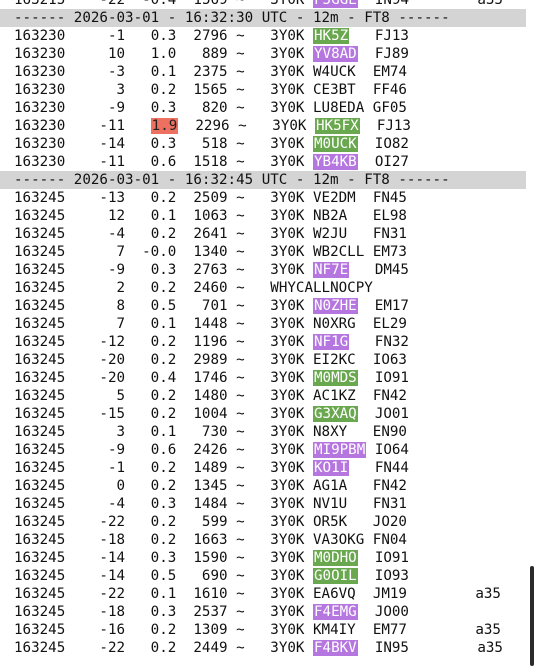  Describe the element at coordinates (270, 54) in the screenshot. I see `decode-row: 163230 10 1.0 889 ~ 3Y0K YV8AD FJ89` at that location.